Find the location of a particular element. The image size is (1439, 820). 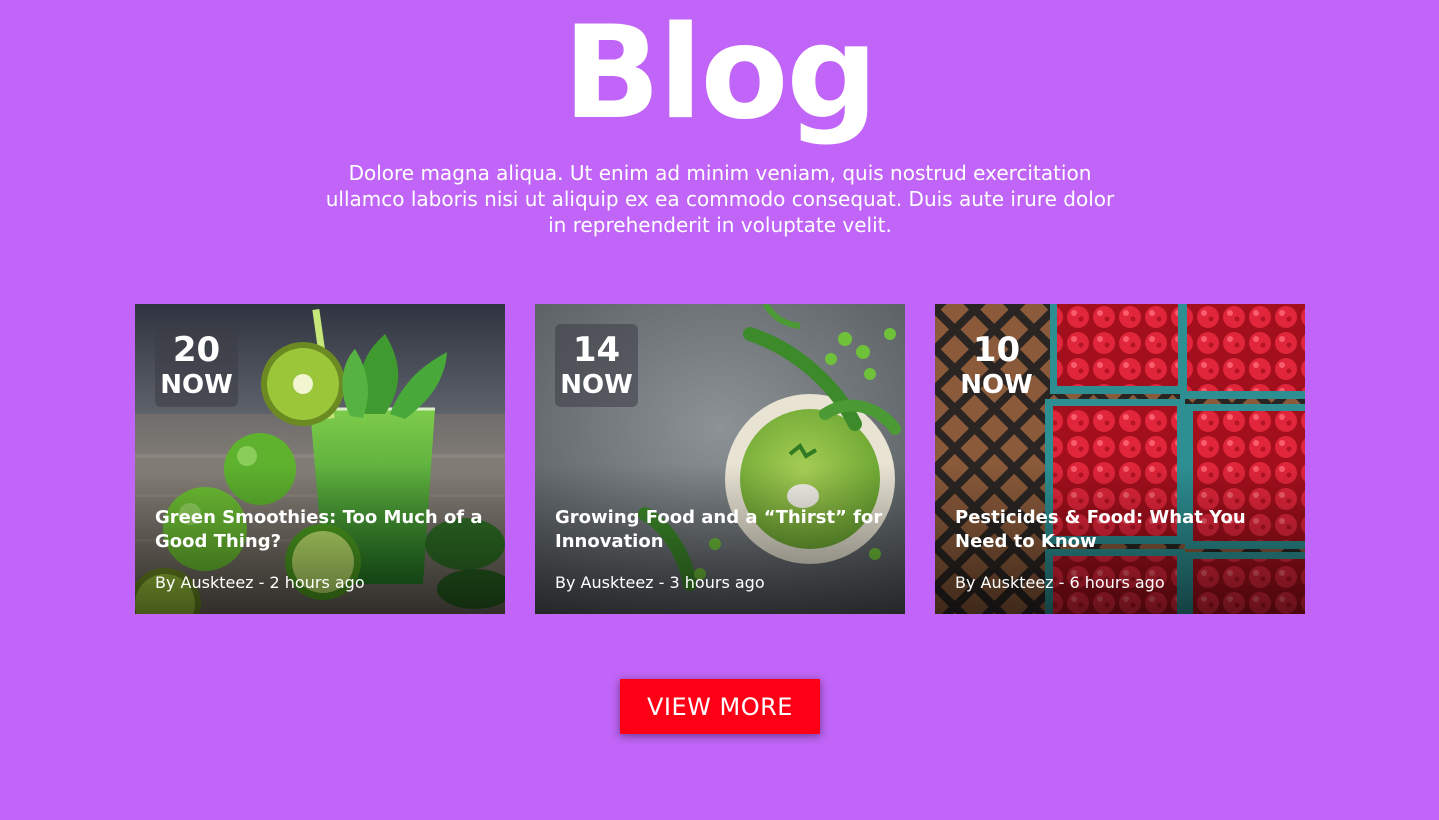

date-day: 10 is located at coordinates (996, 350).